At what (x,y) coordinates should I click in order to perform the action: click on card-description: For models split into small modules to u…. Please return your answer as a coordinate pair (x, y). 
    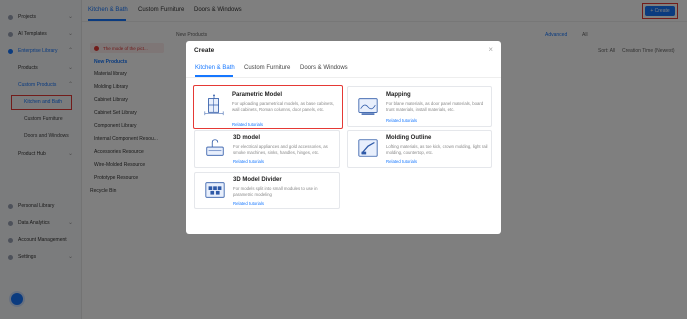
    Looking at the image, I should click on (275, 191).